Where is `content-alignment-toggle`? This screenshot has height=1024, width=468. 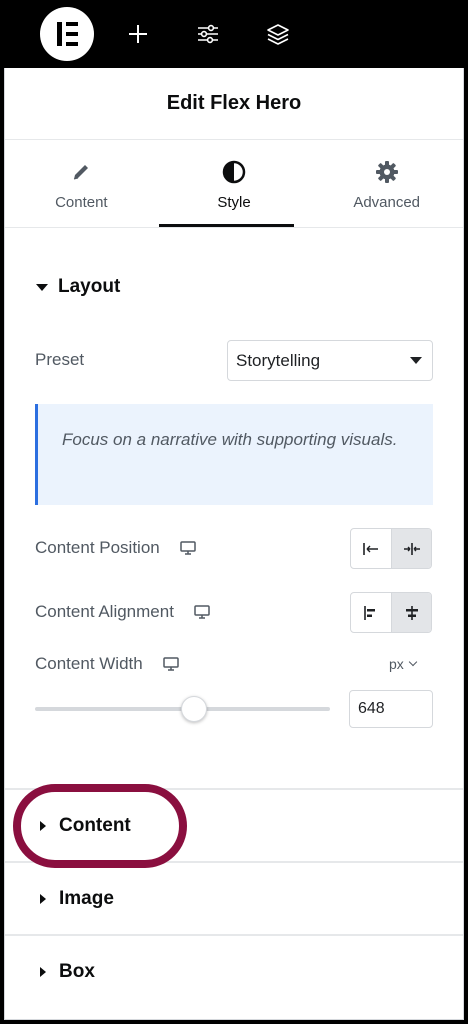 content-alignment-toggle is located at coordinates (391, 612).